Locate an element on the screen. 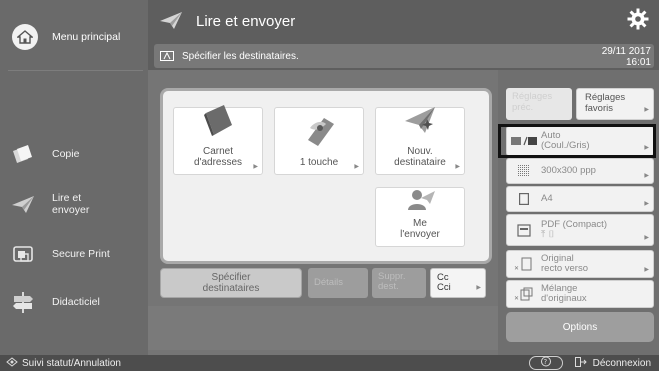 The width and height of the screenshot is (659, 371). help-button: ? is located at coordinates (546, 363).